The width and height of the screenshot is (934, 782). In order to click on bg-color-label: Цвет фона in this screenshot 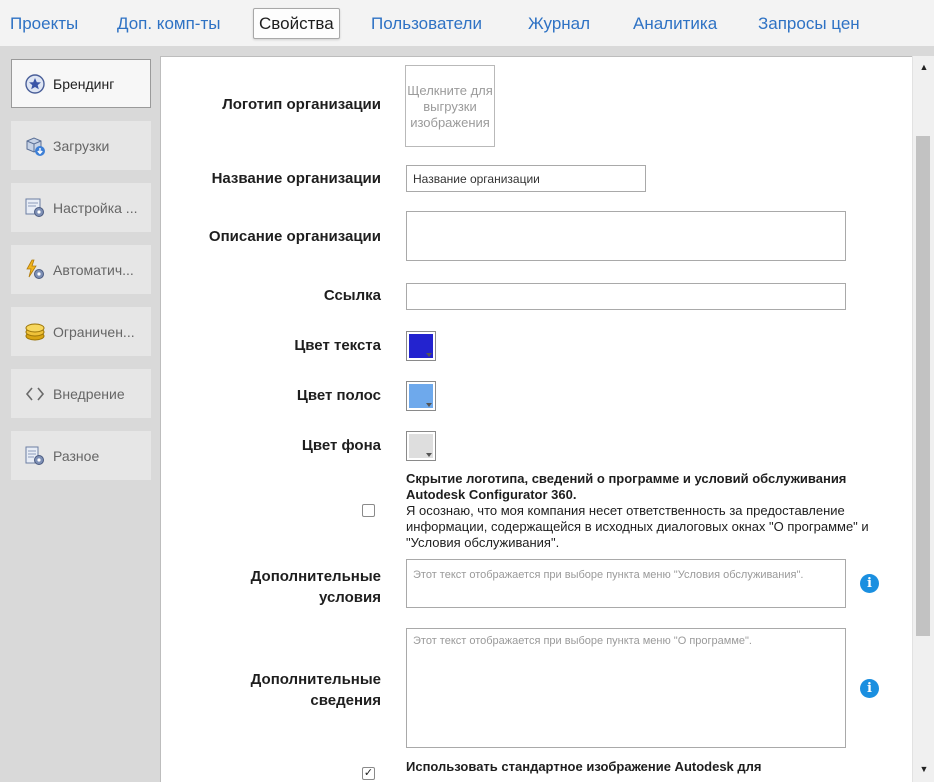, I will do `click(341, 445)`.